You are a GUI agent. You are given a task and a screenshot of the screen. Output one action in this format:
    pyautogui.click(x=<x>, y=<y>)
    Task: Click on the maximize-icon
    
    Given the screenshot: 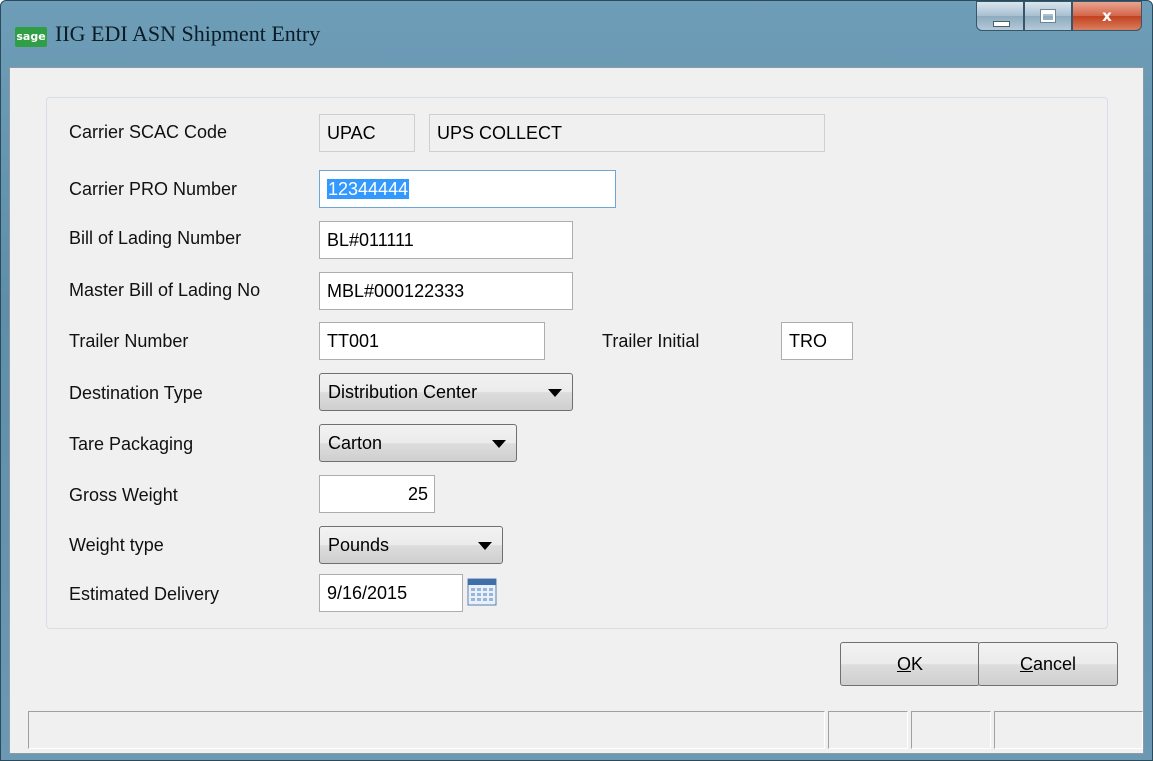 What is the action you would take?
    pyautogui.click(x=1048, y=16)
    